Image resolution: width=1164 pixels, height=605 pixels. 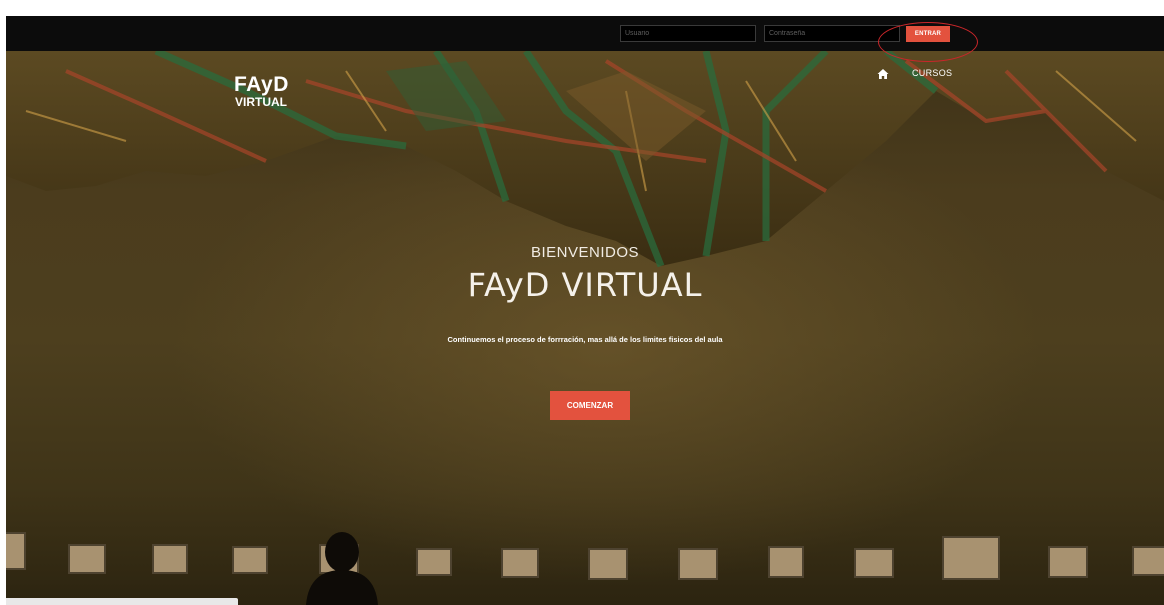 I want to click on brand-name: FAyD, so click(x=261, y=84).